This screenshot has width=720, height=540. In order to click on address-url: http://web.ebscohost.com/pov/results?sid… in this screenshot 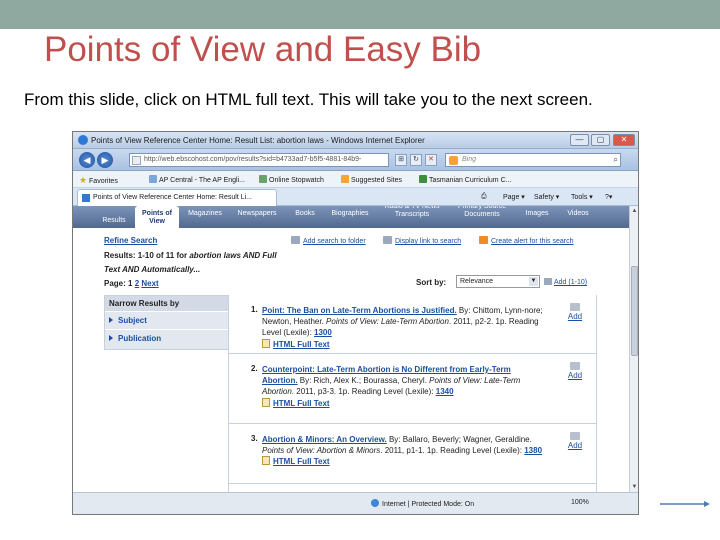, I will do `click(253, 159)`.